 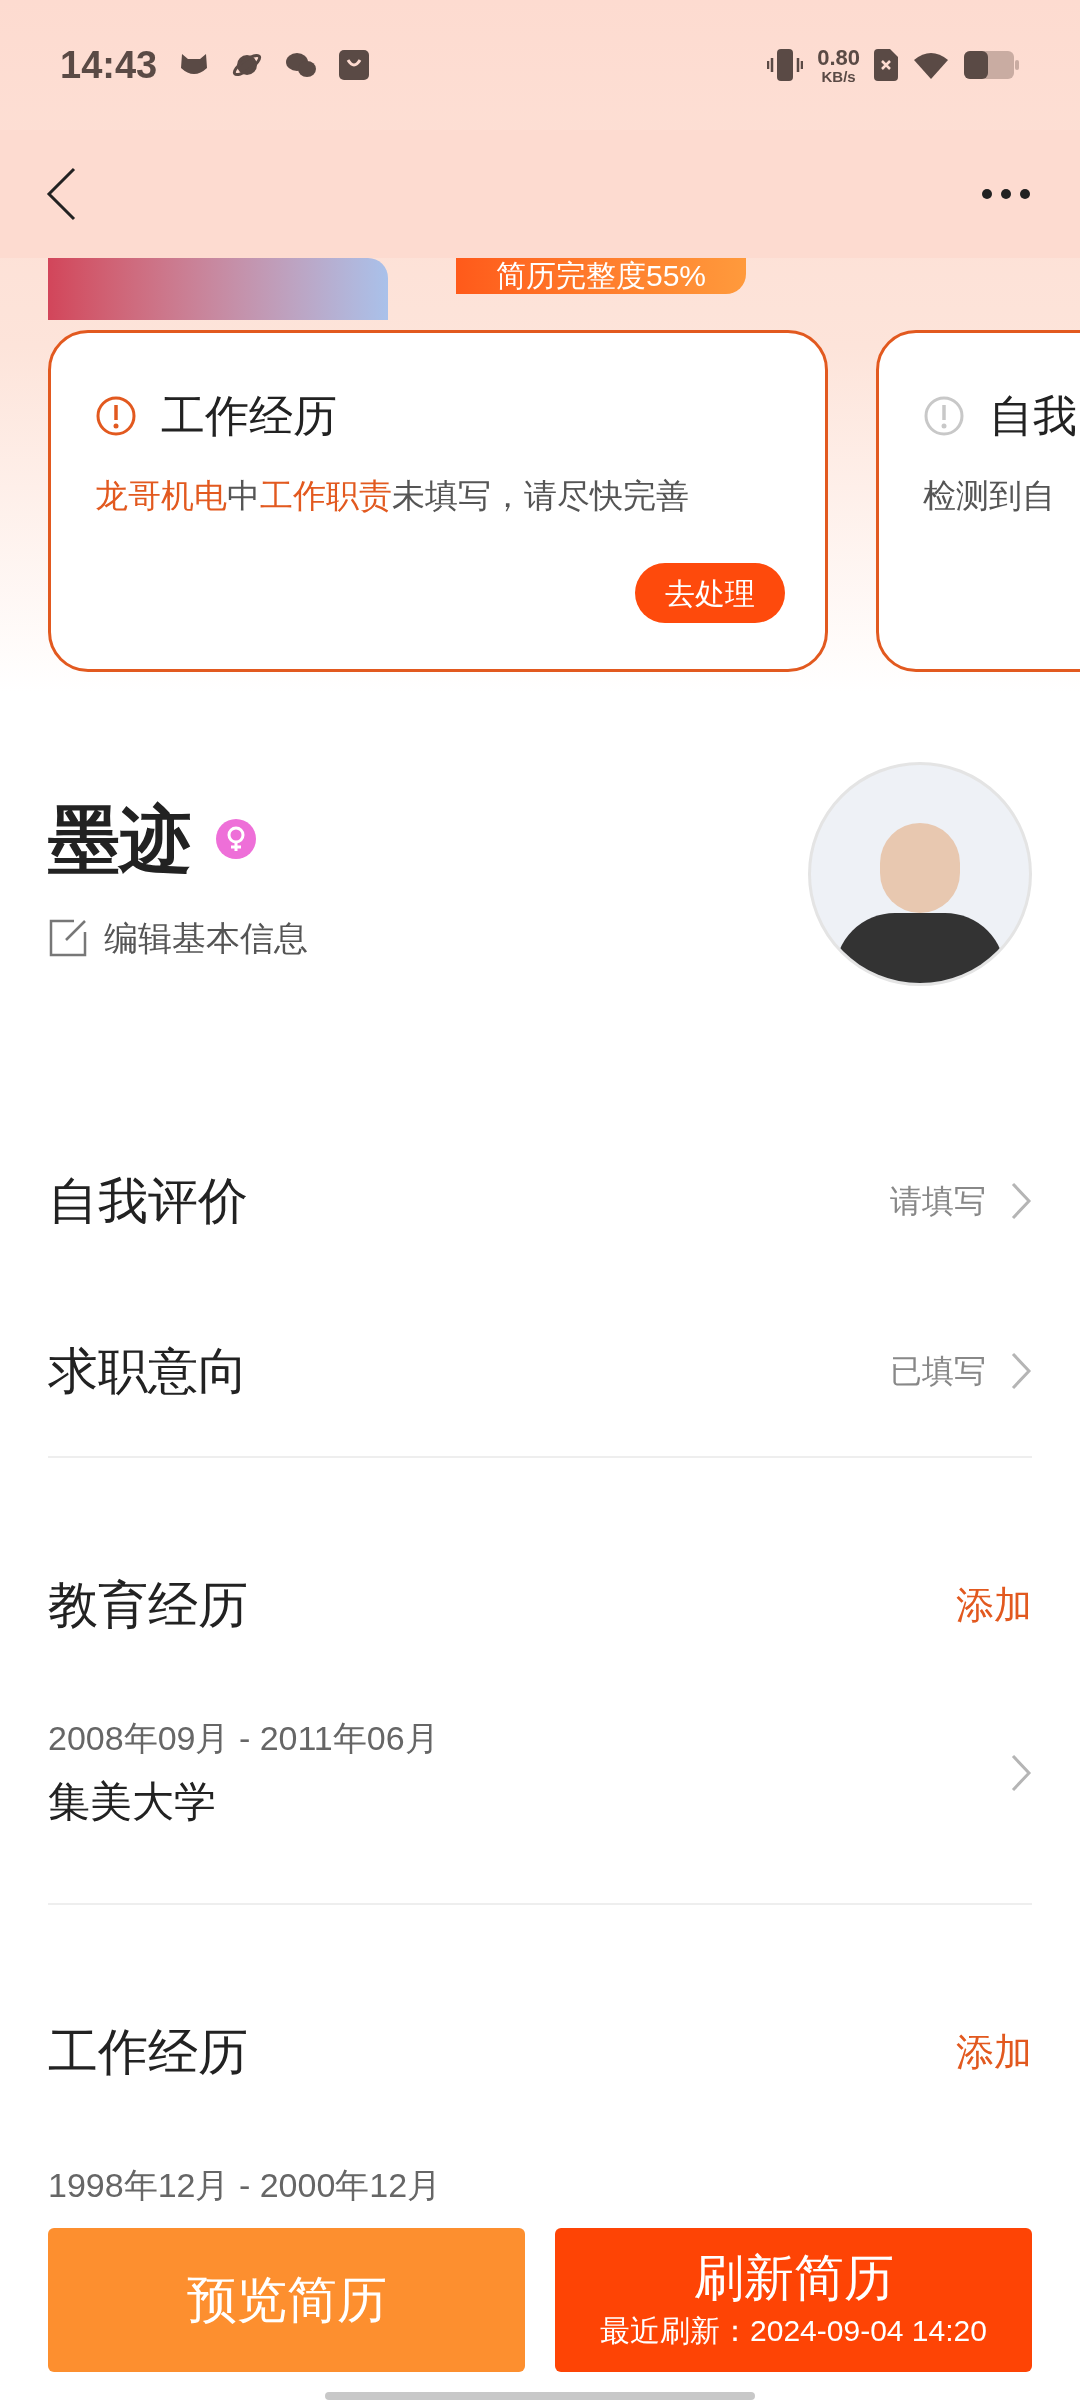 What do you see at coordinates (1033, 416) in the screenshot?
I see `alert-title: 自我` at bounding box center [1033, 416].